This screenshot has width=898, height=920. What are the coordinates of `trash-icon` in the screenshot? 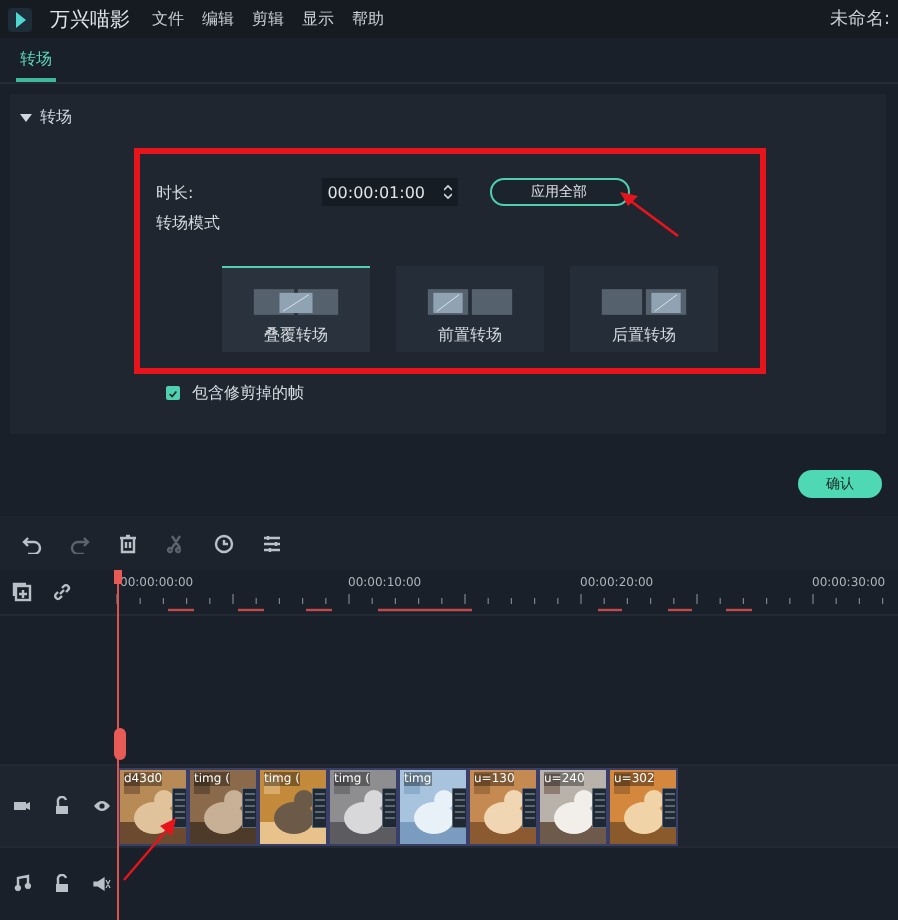 It's located at (128, 543).